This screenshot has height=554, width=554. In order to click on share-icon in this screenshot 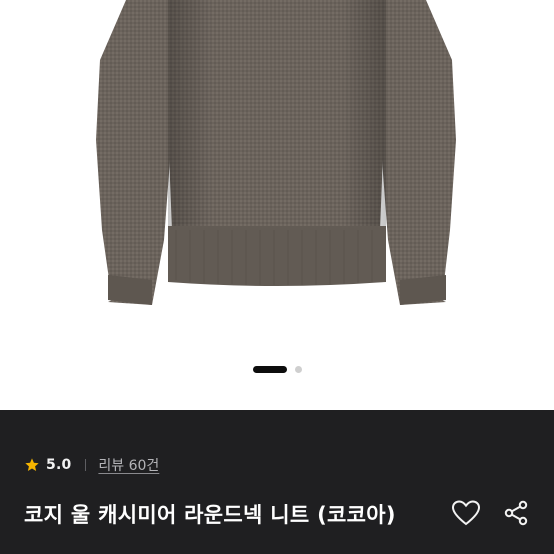, I will do `click(516, 513)`.